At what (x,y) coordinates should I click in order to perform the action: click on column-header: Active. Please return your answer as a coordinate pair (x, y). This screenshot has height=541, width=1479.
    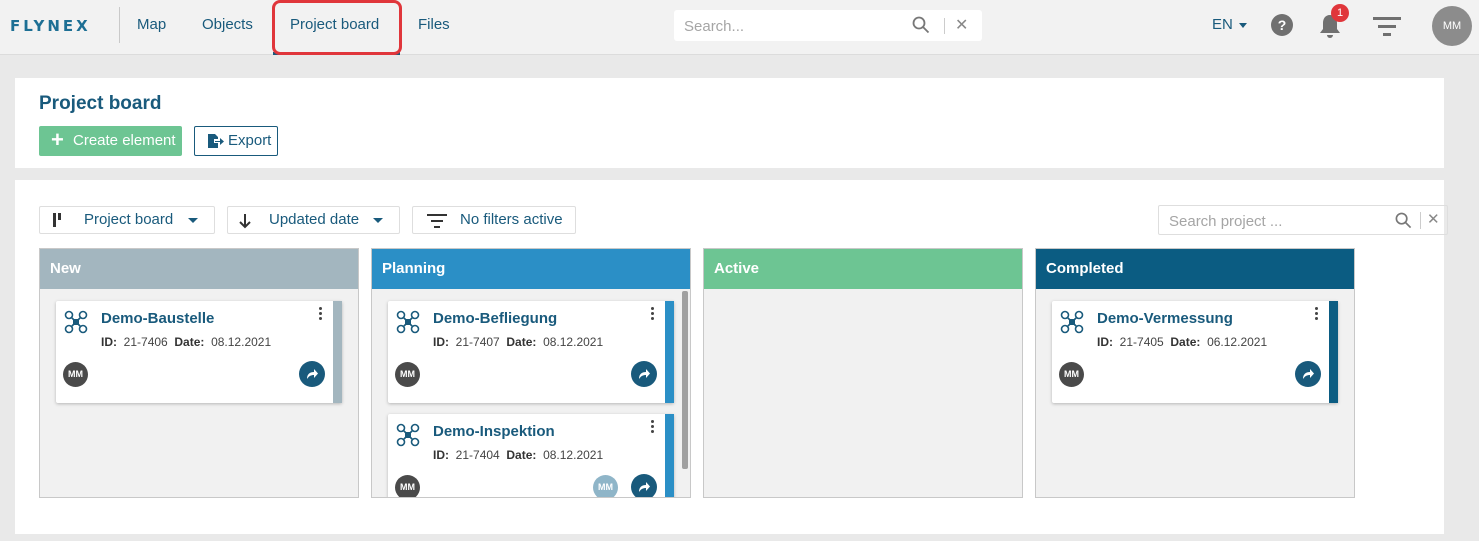
    Looking at the image, I should click on (863, 269).